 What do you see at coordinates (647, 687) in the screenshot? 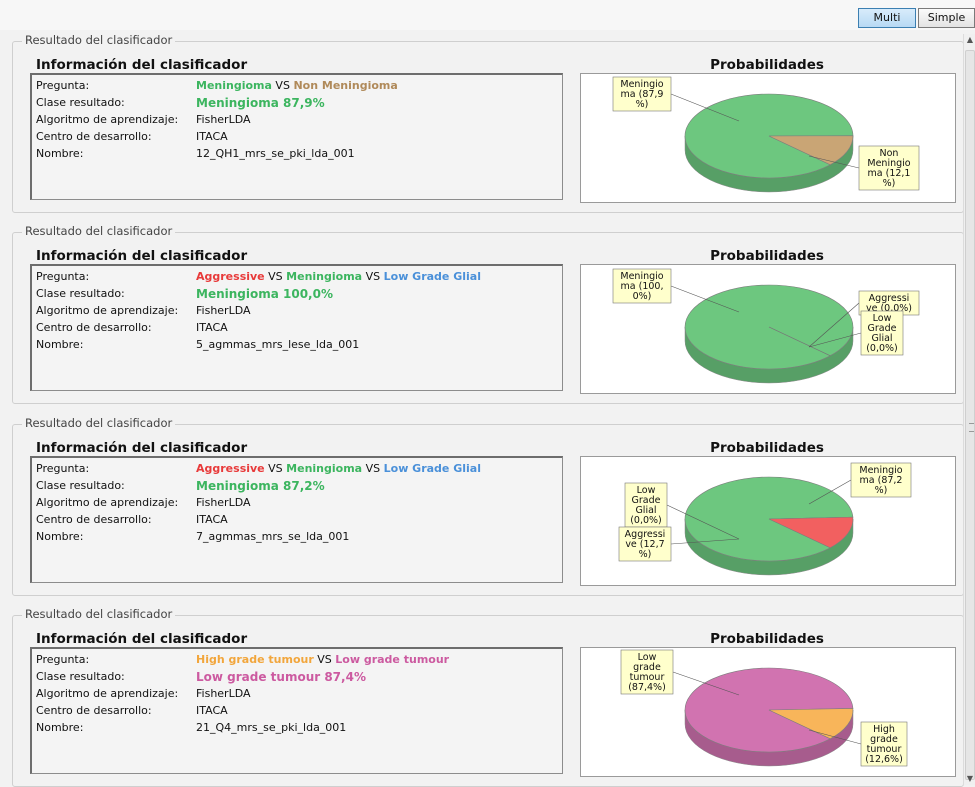
I see `pie-label-text: (87,4%)` at bounding box center [647, 687].